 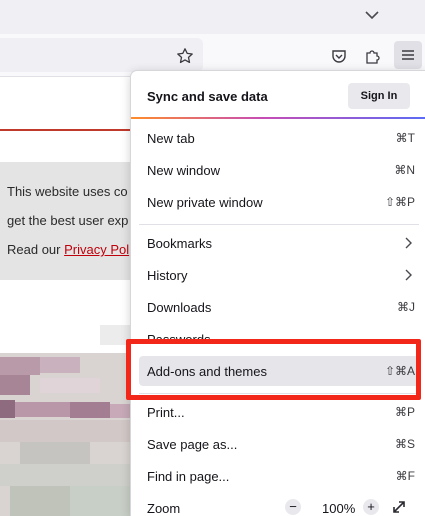 What do you see at coordinates (404, 412) in the screenshot?
I see `shortcut-label: ⌘P` at bounding box center [404, 412].